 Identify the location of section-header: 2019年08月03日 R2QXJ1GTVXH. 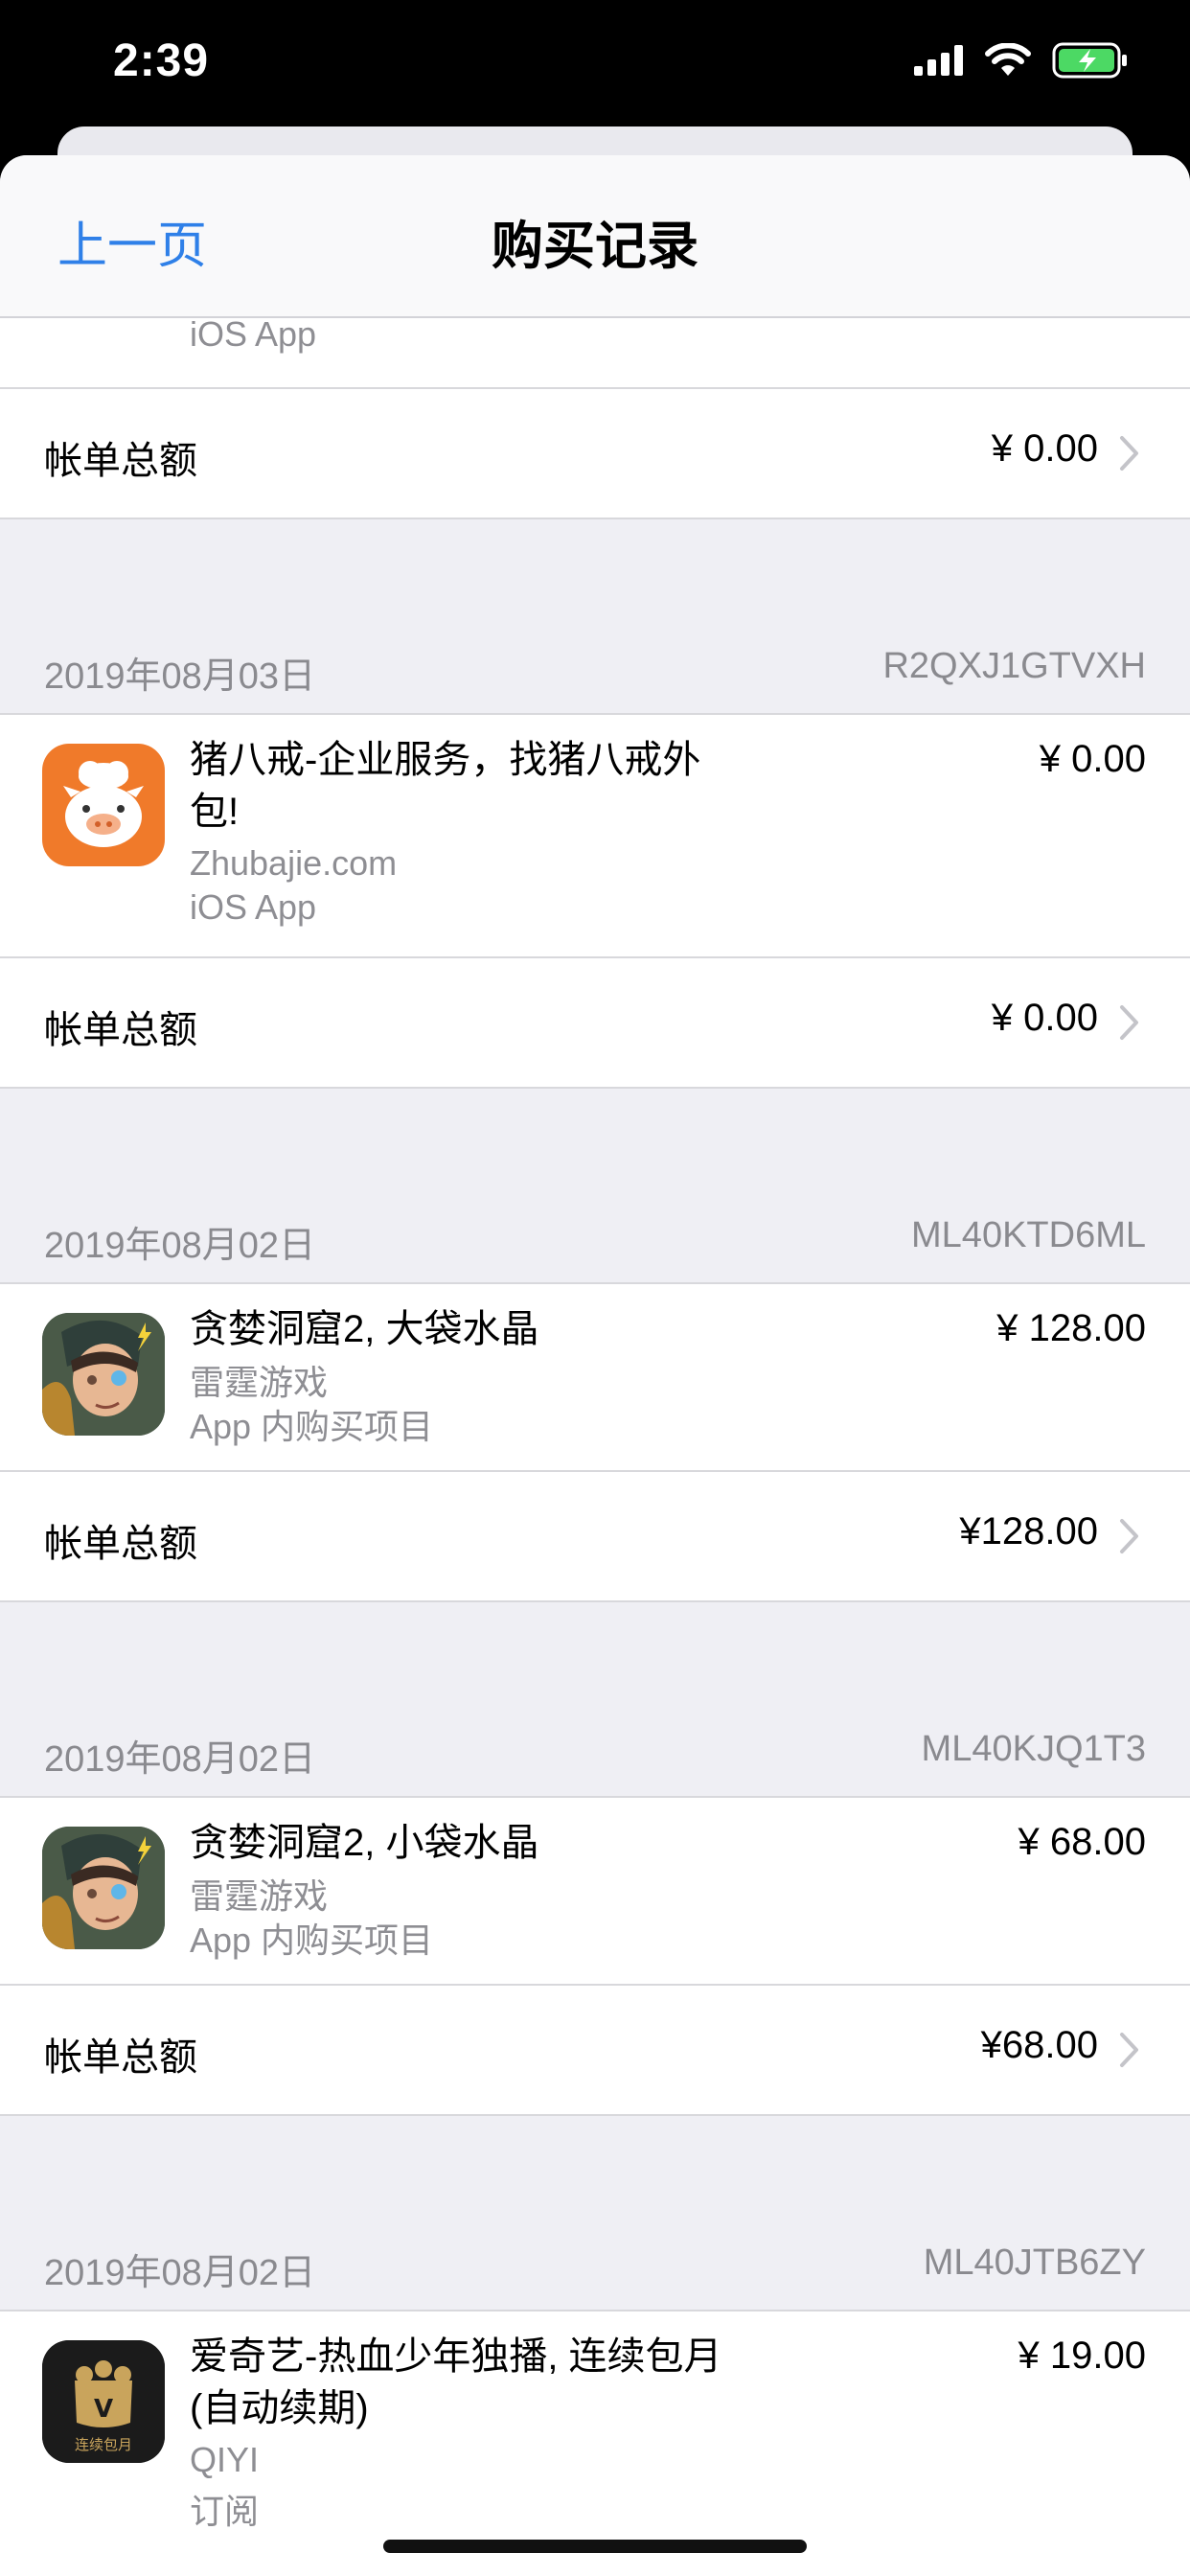
(595, 670).